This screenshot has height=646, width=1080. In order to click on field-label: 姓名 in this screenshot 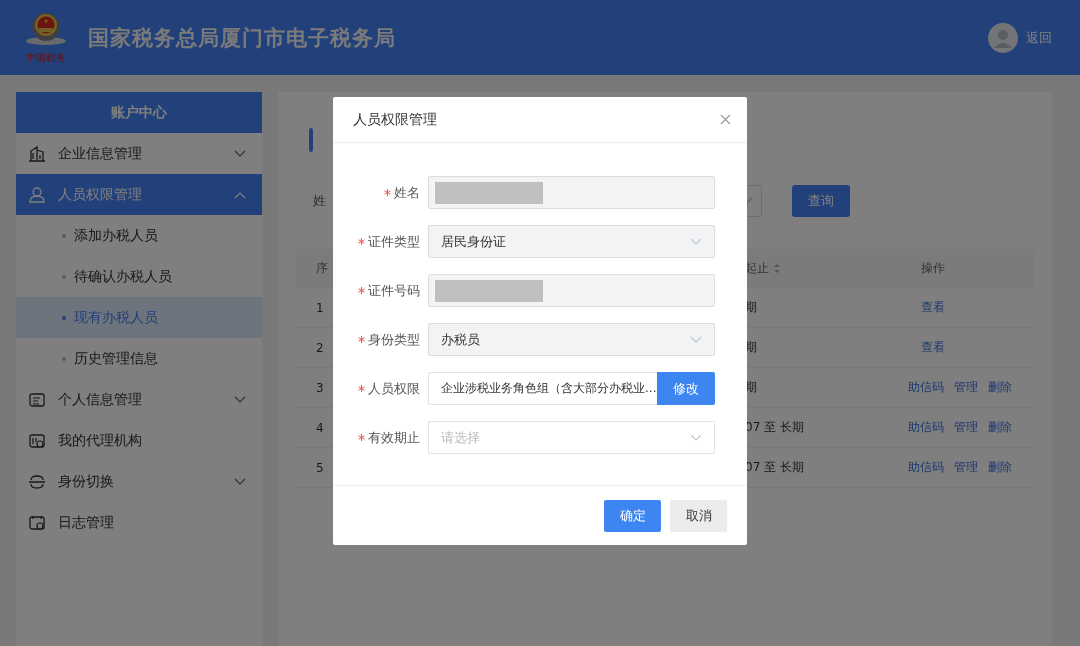, I will do `click(407, 192)`.